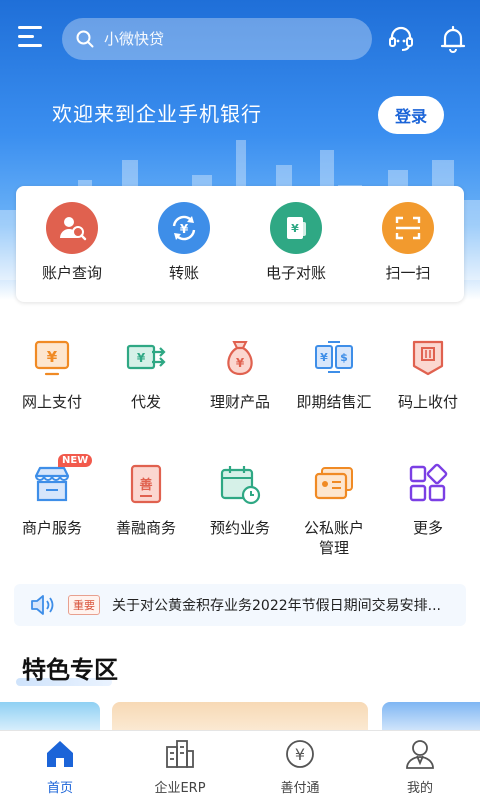 Image resolution: width=480 pixels, height=800 pixels. What do you see at coordinates (334, 402) in the screenshot?
I see `service-label: 即期结售汇` at bounding box center [334, 402].